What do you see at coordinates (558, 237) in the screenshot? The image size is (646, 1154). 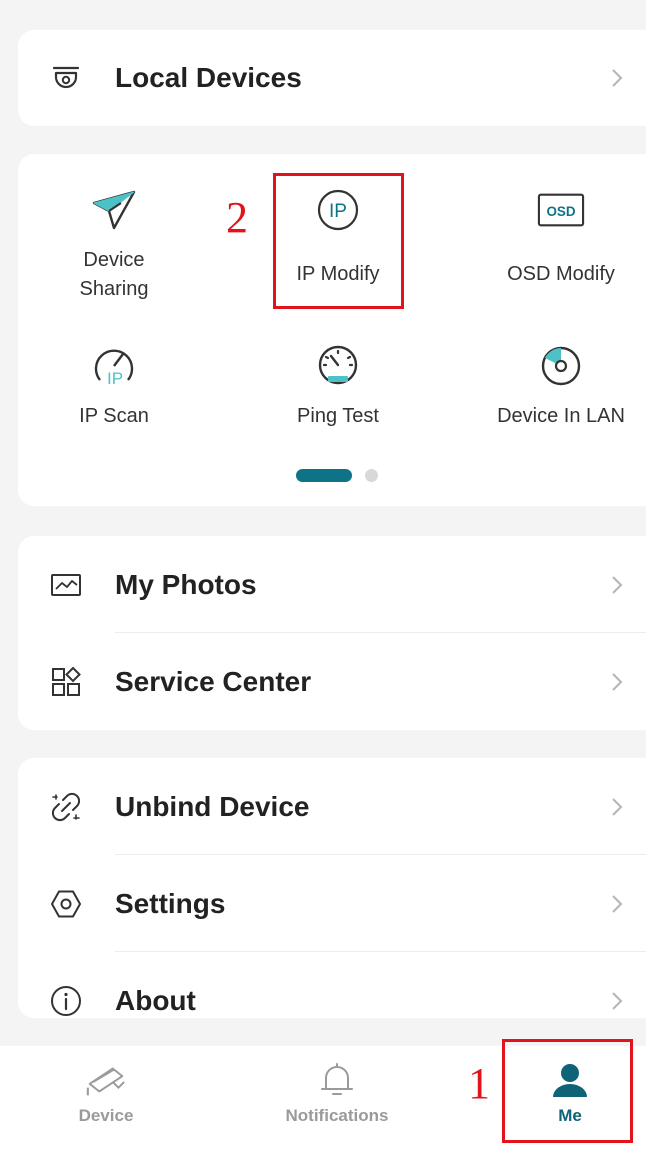 I see `tool-osd-modify: OSD OSD Modify` at bounding box center [558, 237].